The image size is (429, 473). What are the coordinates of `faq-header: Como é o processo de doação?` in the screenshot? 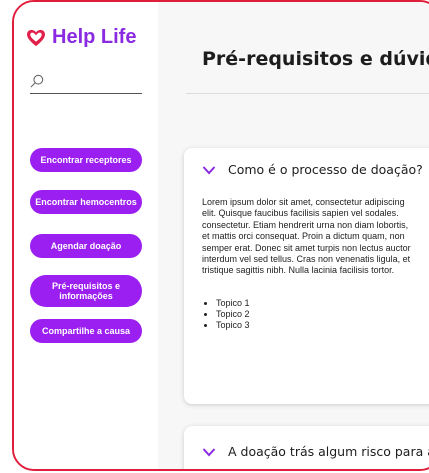 It's located at (312, 169).